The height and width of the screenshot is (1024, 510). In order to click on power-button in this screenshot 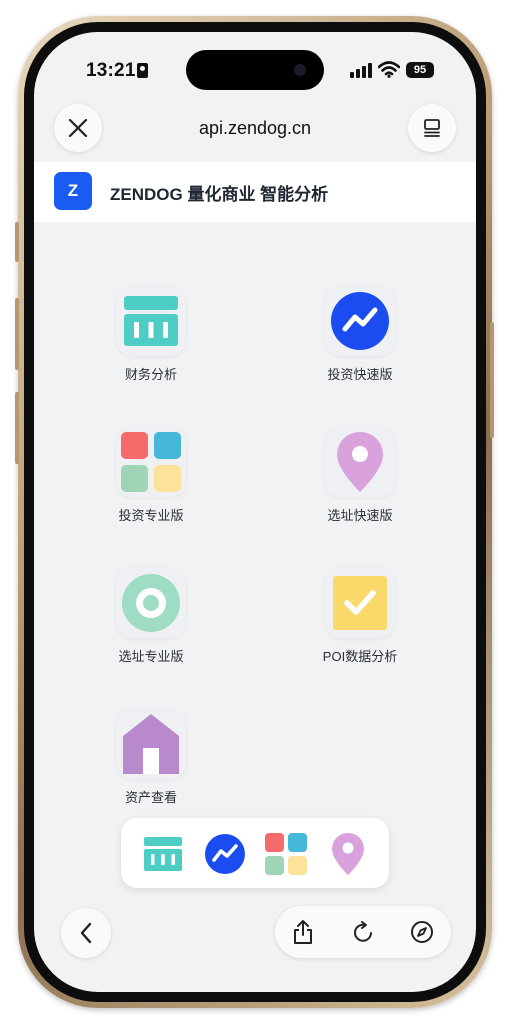, I will do `click(492, 380)`.